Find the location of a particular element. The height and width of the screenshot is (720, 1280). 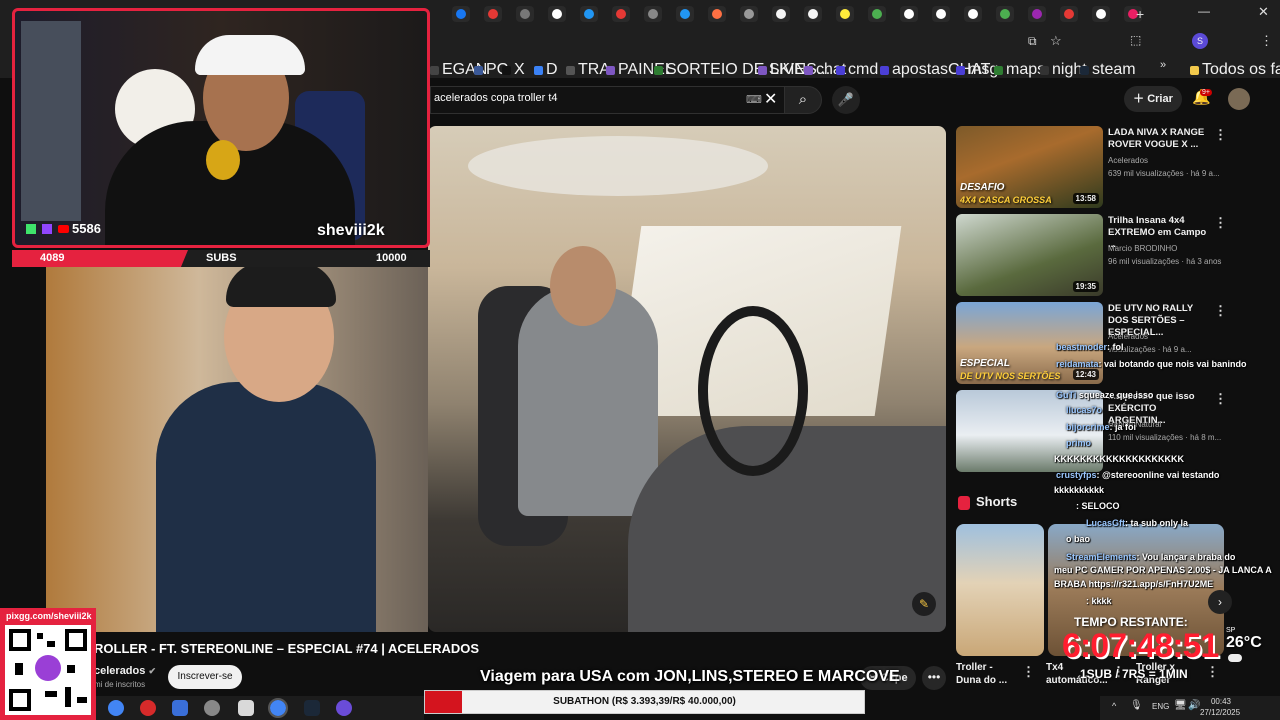

bookmarks-overflow-icon: » is located at coordinates (1163, 65).